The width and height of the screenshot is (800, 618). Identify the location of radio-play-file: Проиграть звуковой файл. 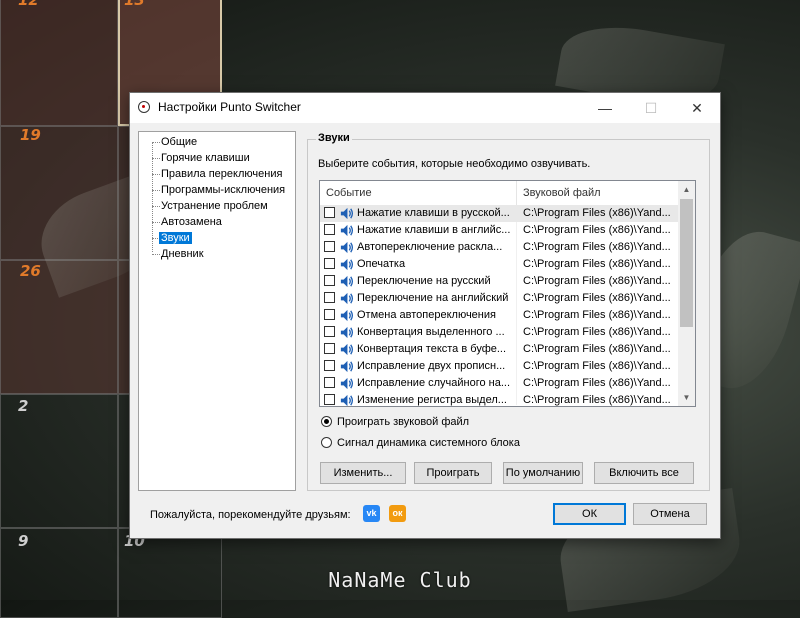
(395, 422).